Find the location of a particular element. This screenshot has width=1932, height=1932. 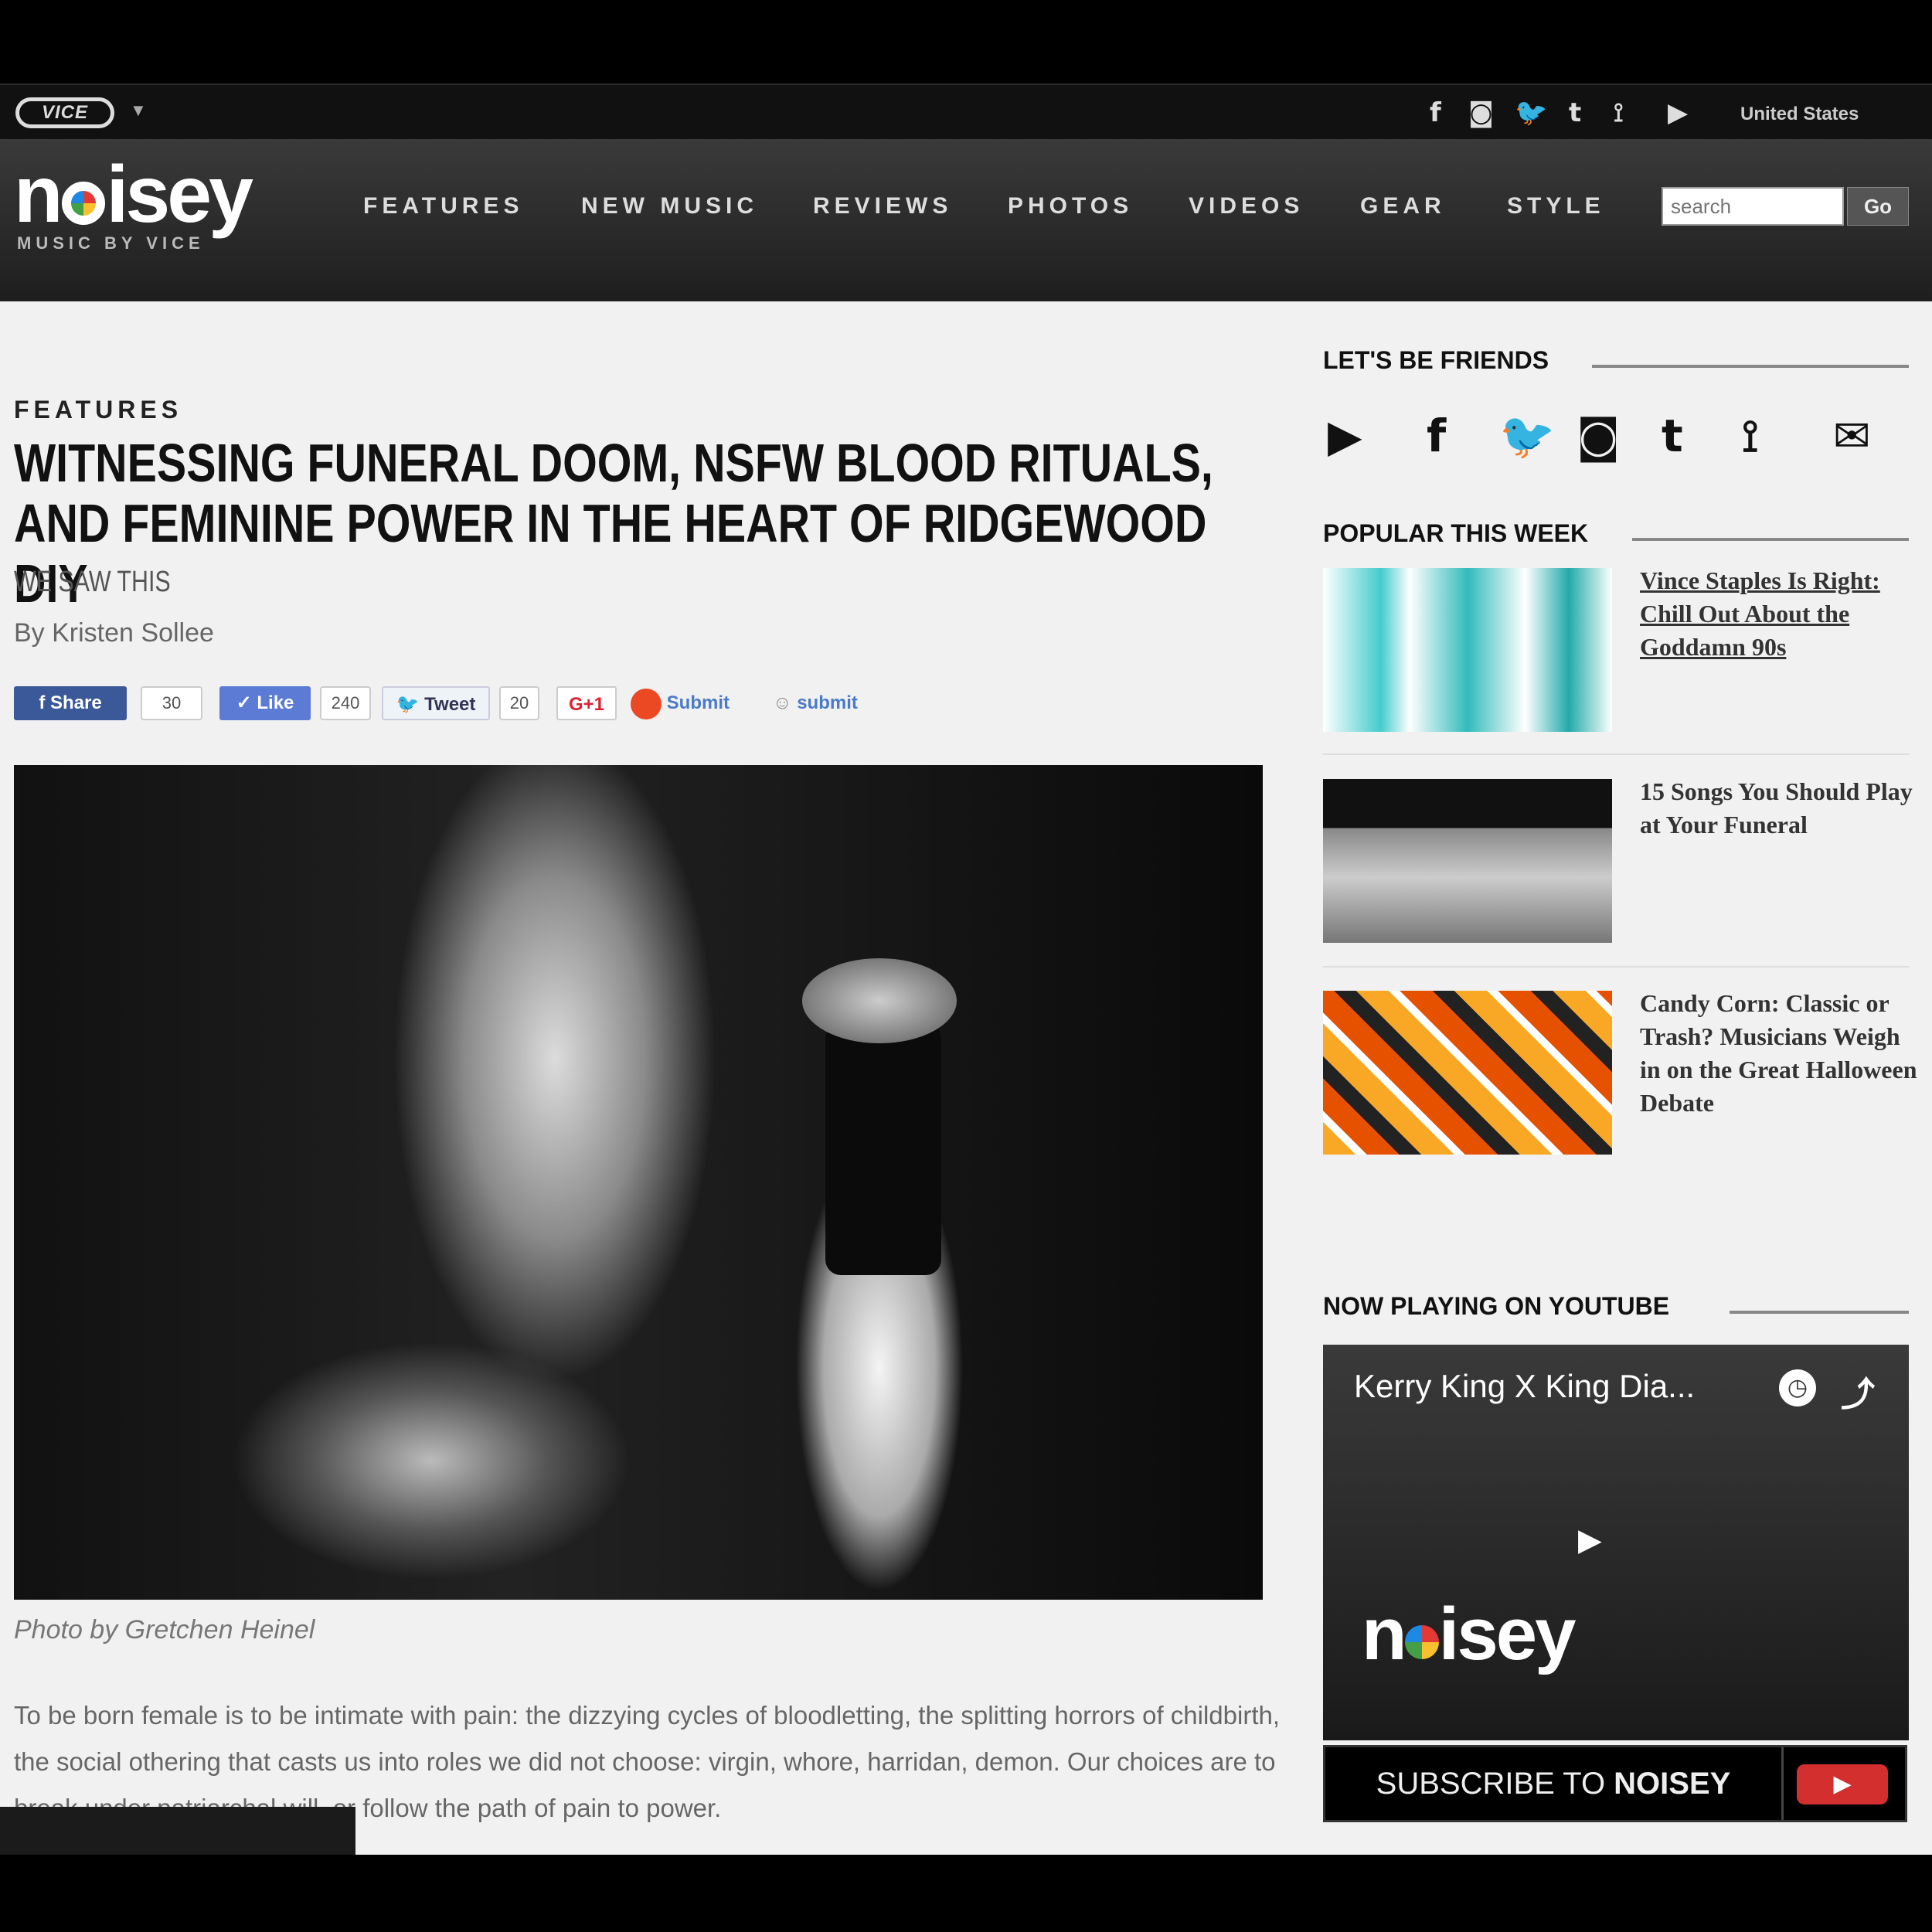

email-icon: ✉ is located at coordinates (1852, 436).